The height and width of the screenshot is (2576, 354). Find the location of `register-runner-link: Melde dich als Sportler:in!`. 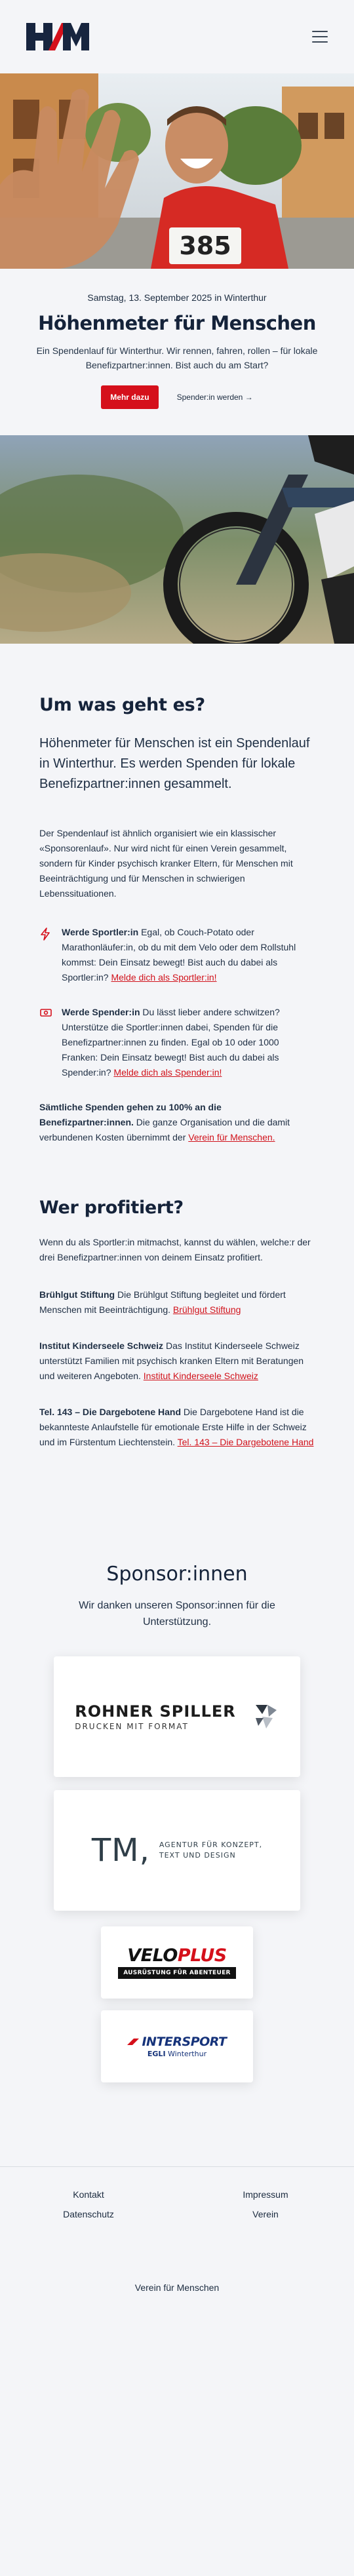

register-runner-link: Melde dich als Sportler:in! is located at coordinates (163, 977).